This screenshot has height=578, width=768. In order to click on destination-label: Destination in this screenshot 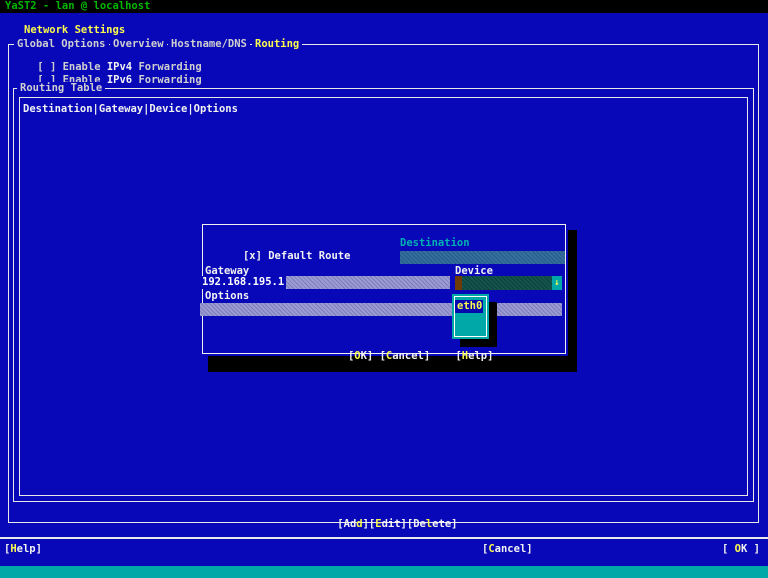, I will do `click(435, 243)`.